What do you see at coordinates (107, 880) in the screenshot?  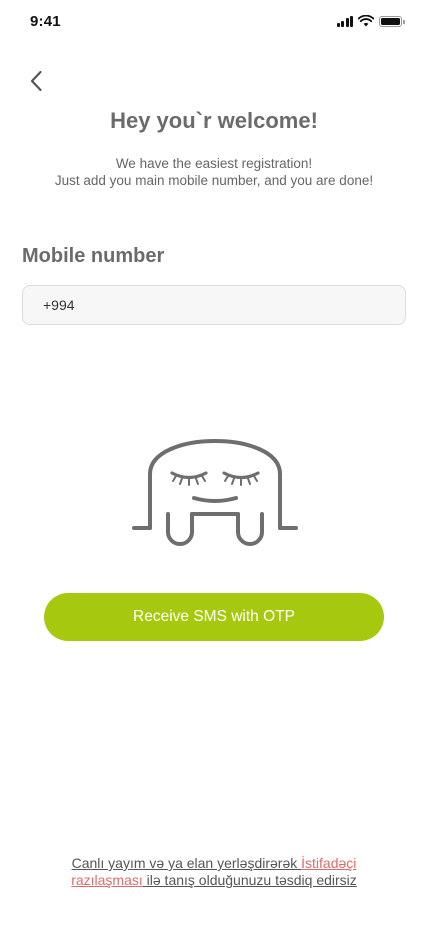 I see `terms-link-part2: razılaşması` at bounding box center [107, 880].